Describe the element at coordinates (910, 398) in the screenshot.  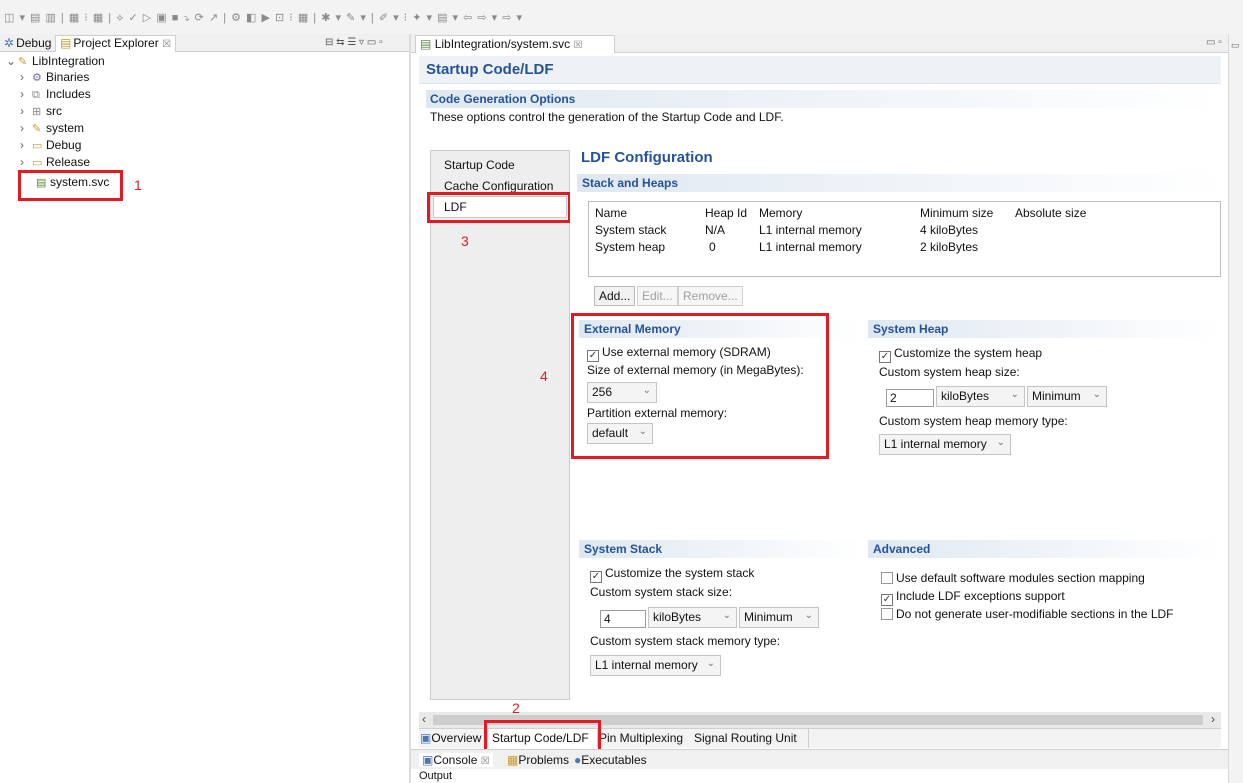
I see `heap-size-input: 2` at that location.